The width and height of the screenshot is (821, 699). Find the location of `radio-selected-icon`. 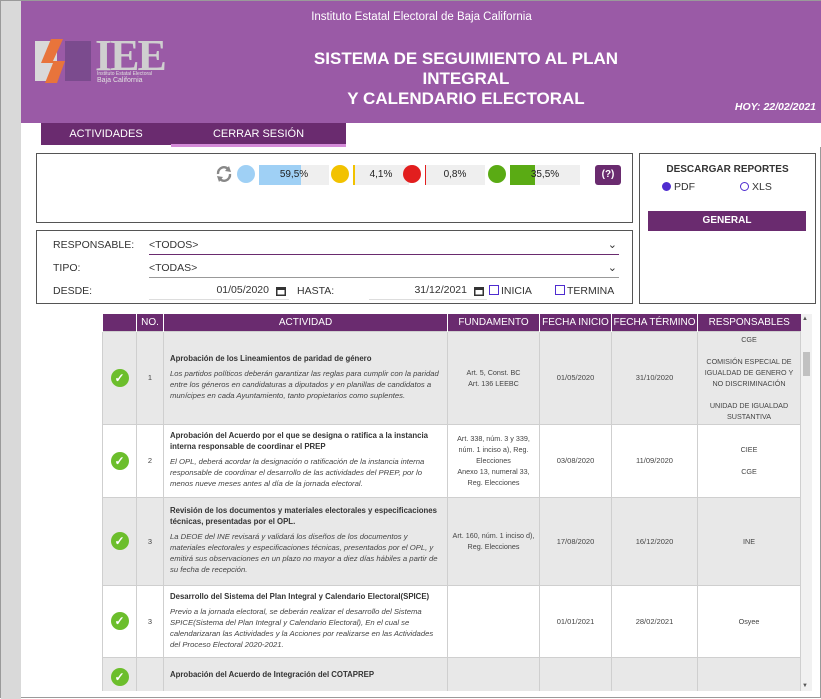

radio-selected-icon is located at coordinates (666, 186).